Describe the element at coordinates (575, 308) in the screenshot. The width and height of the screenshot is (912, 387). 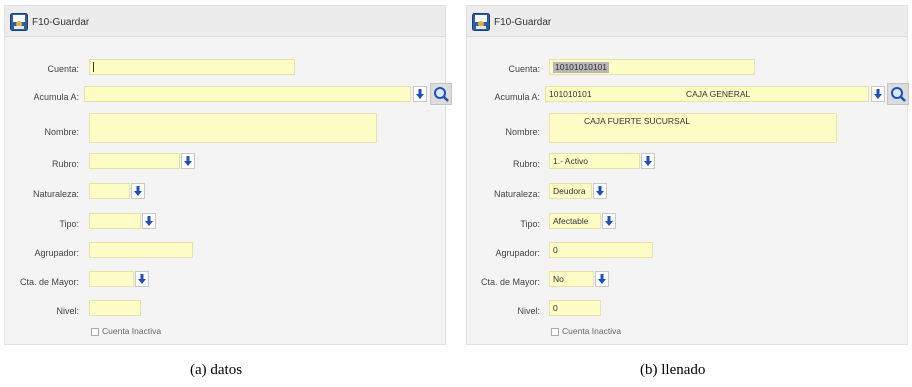
I see `nivel-field: 0` at that location.